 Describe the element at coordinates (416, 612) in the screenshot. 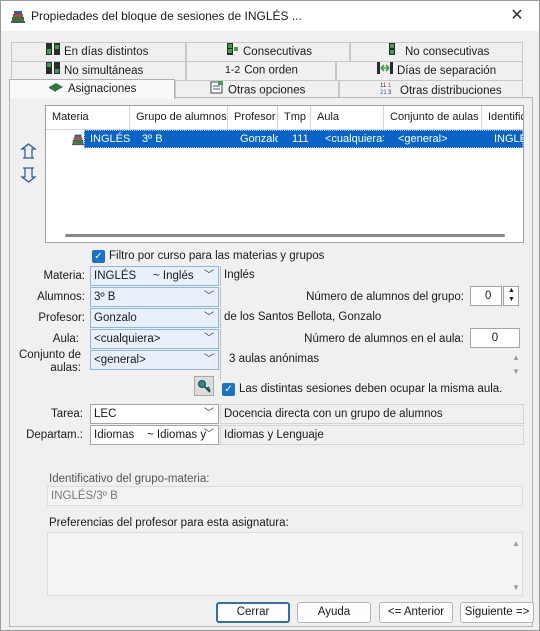

I see `previous-button: <= Anterior` at that location.